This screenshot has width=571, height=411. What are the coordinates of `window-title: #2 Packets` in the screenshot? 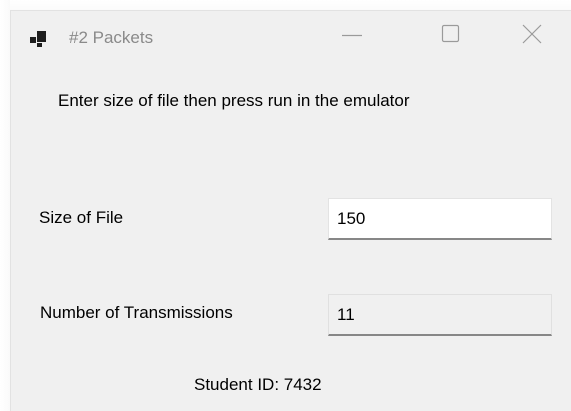 It's located at (111, 37).